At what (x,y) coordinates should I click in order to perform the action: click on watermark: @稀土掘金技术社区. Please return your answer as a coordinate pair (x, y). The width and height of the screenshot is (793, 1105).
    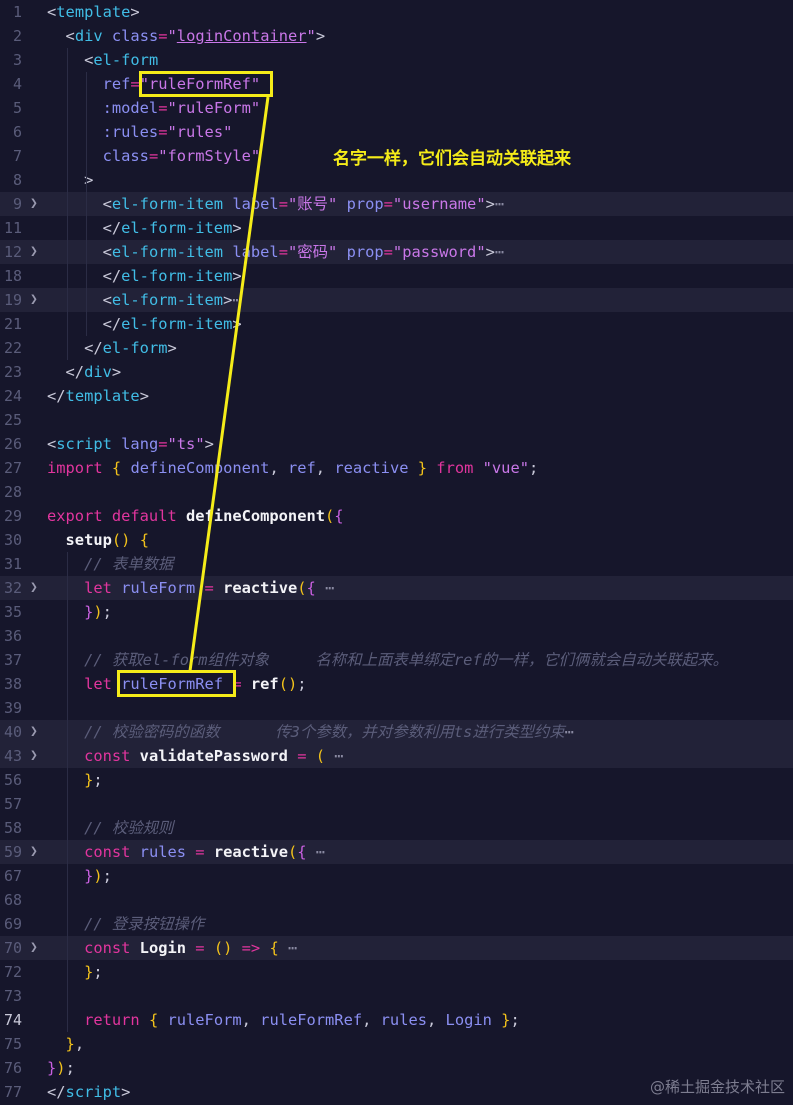
    Looking at the image, I should click on (717, 1087).